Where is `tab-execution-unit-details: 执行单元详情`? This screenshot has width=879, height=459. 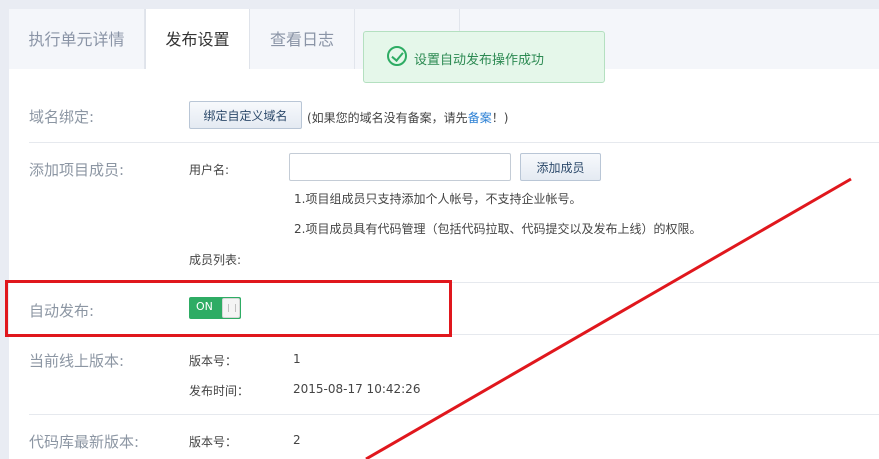 tab-execution-unit-details: 执行单元详情 is located at coordinates (77, 39).